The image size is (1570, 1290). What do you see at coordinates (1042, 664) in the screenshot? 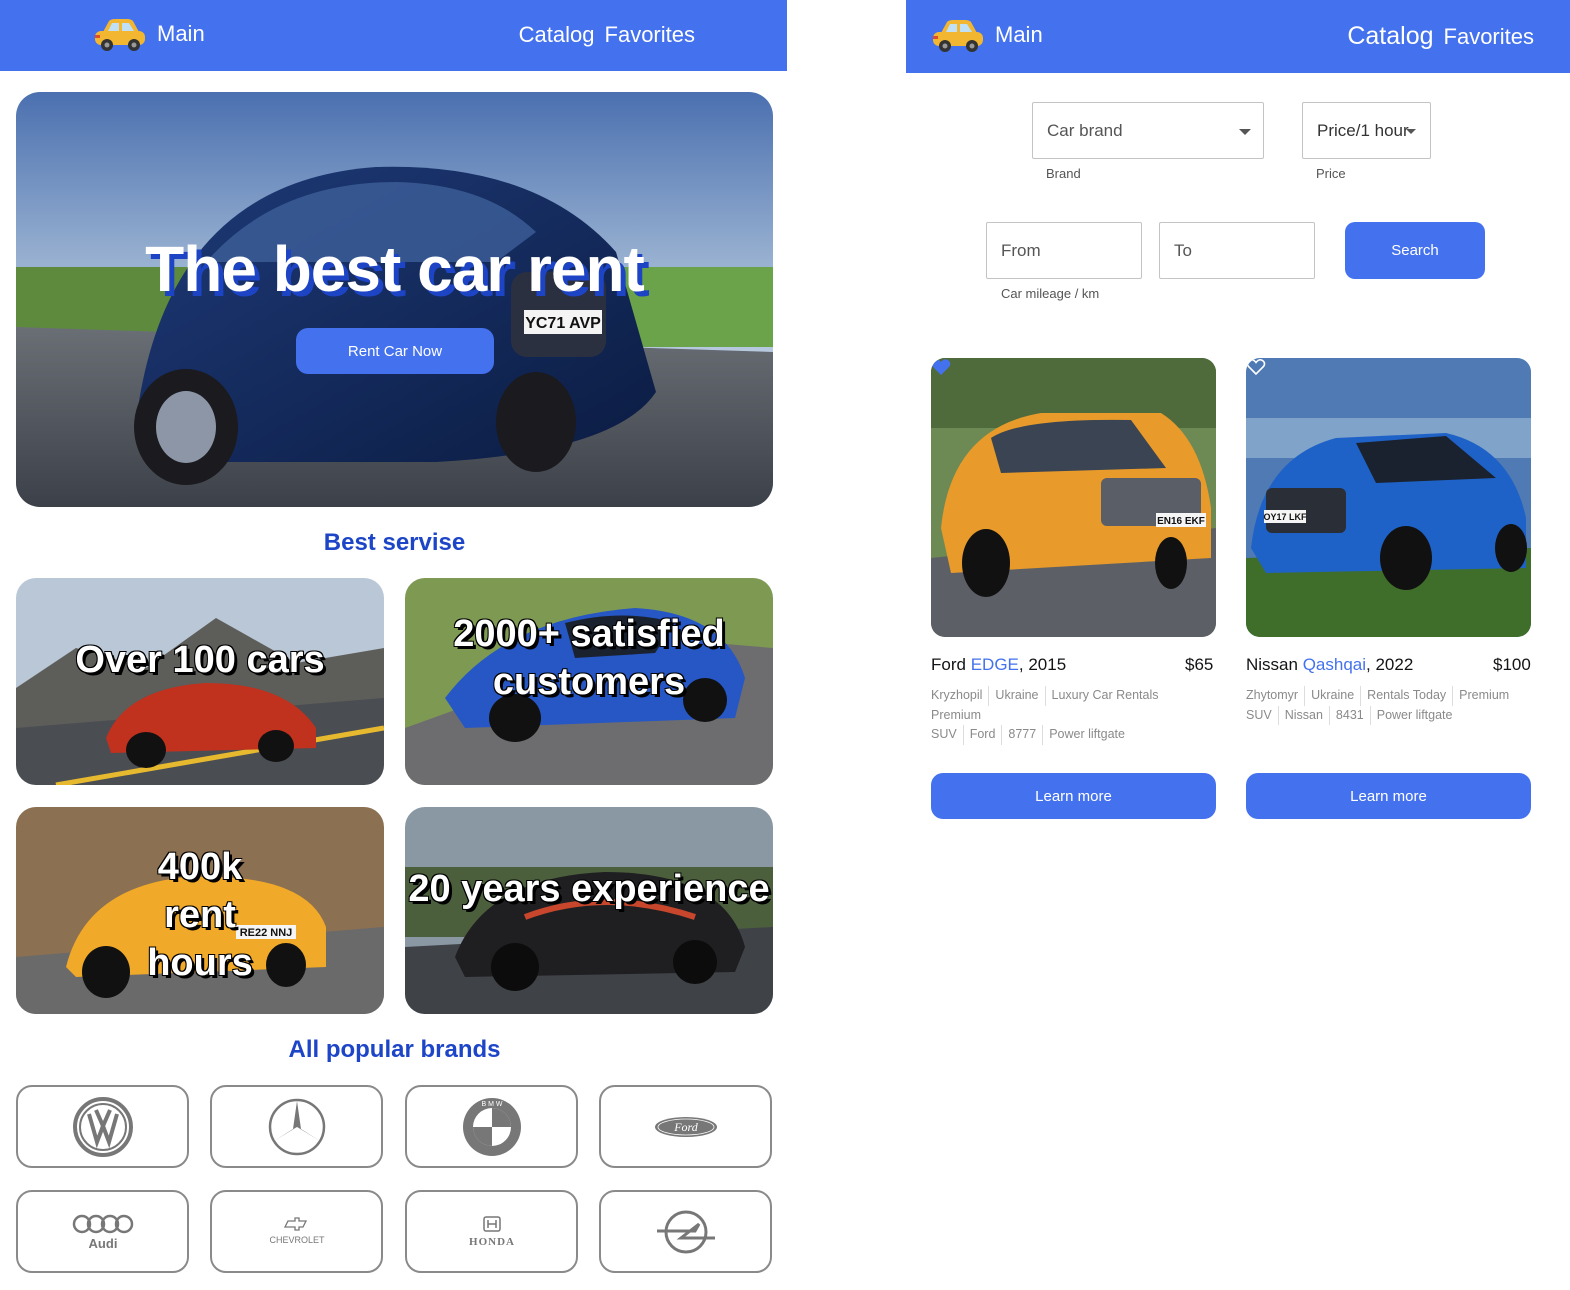
I see `car-year: , 2015` at bounding box center [1042, 664].